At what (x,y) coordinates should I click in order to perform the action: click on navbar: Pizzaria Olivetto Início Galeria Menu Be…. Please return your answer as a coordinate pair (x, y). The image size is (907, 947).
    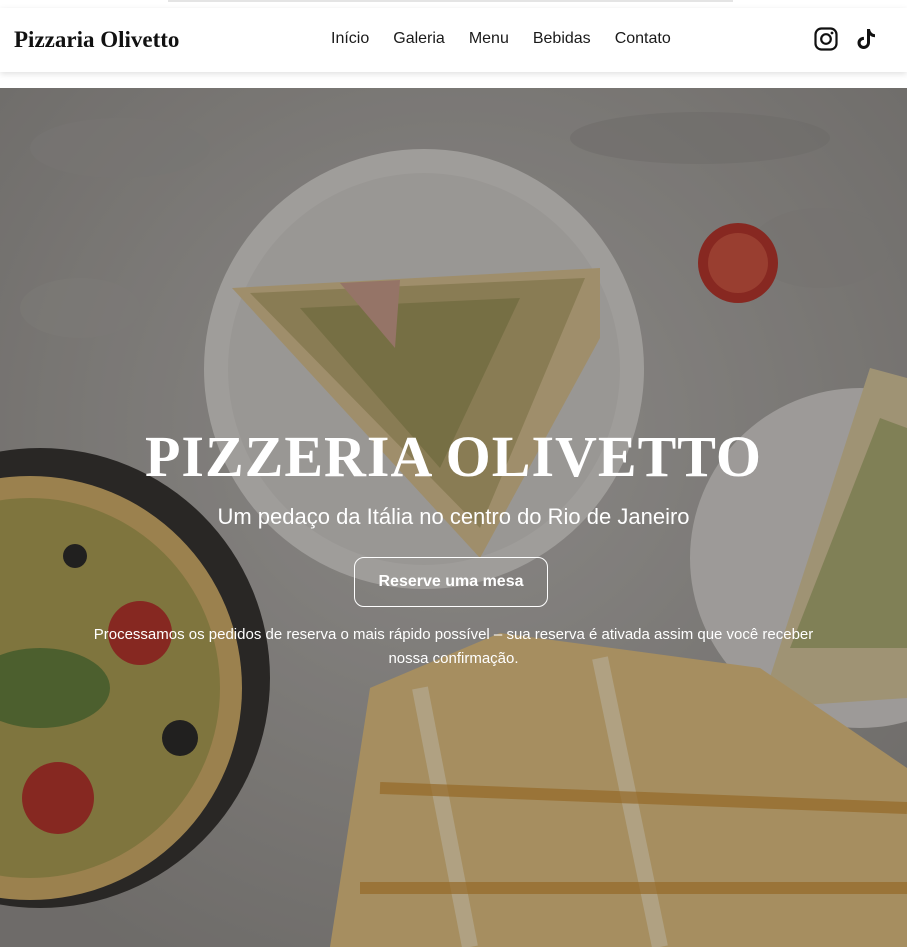
    Looking at the image, I should click on (453, 40).